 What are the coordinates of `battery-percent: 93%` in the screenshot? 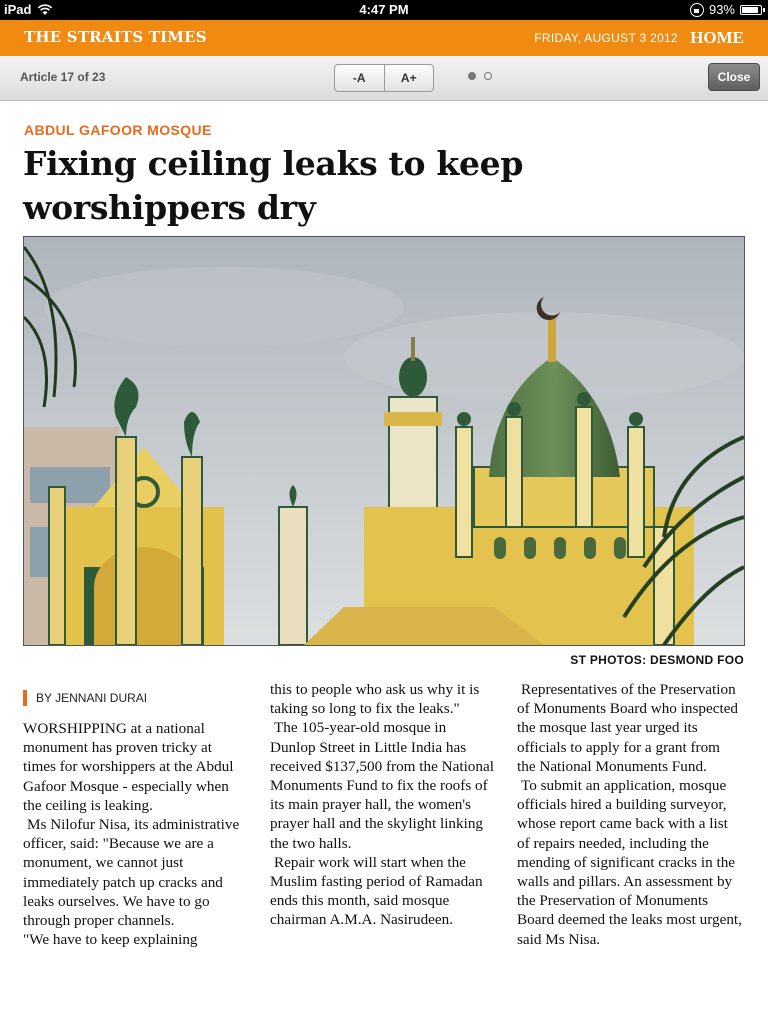 It's located at (721, 9).